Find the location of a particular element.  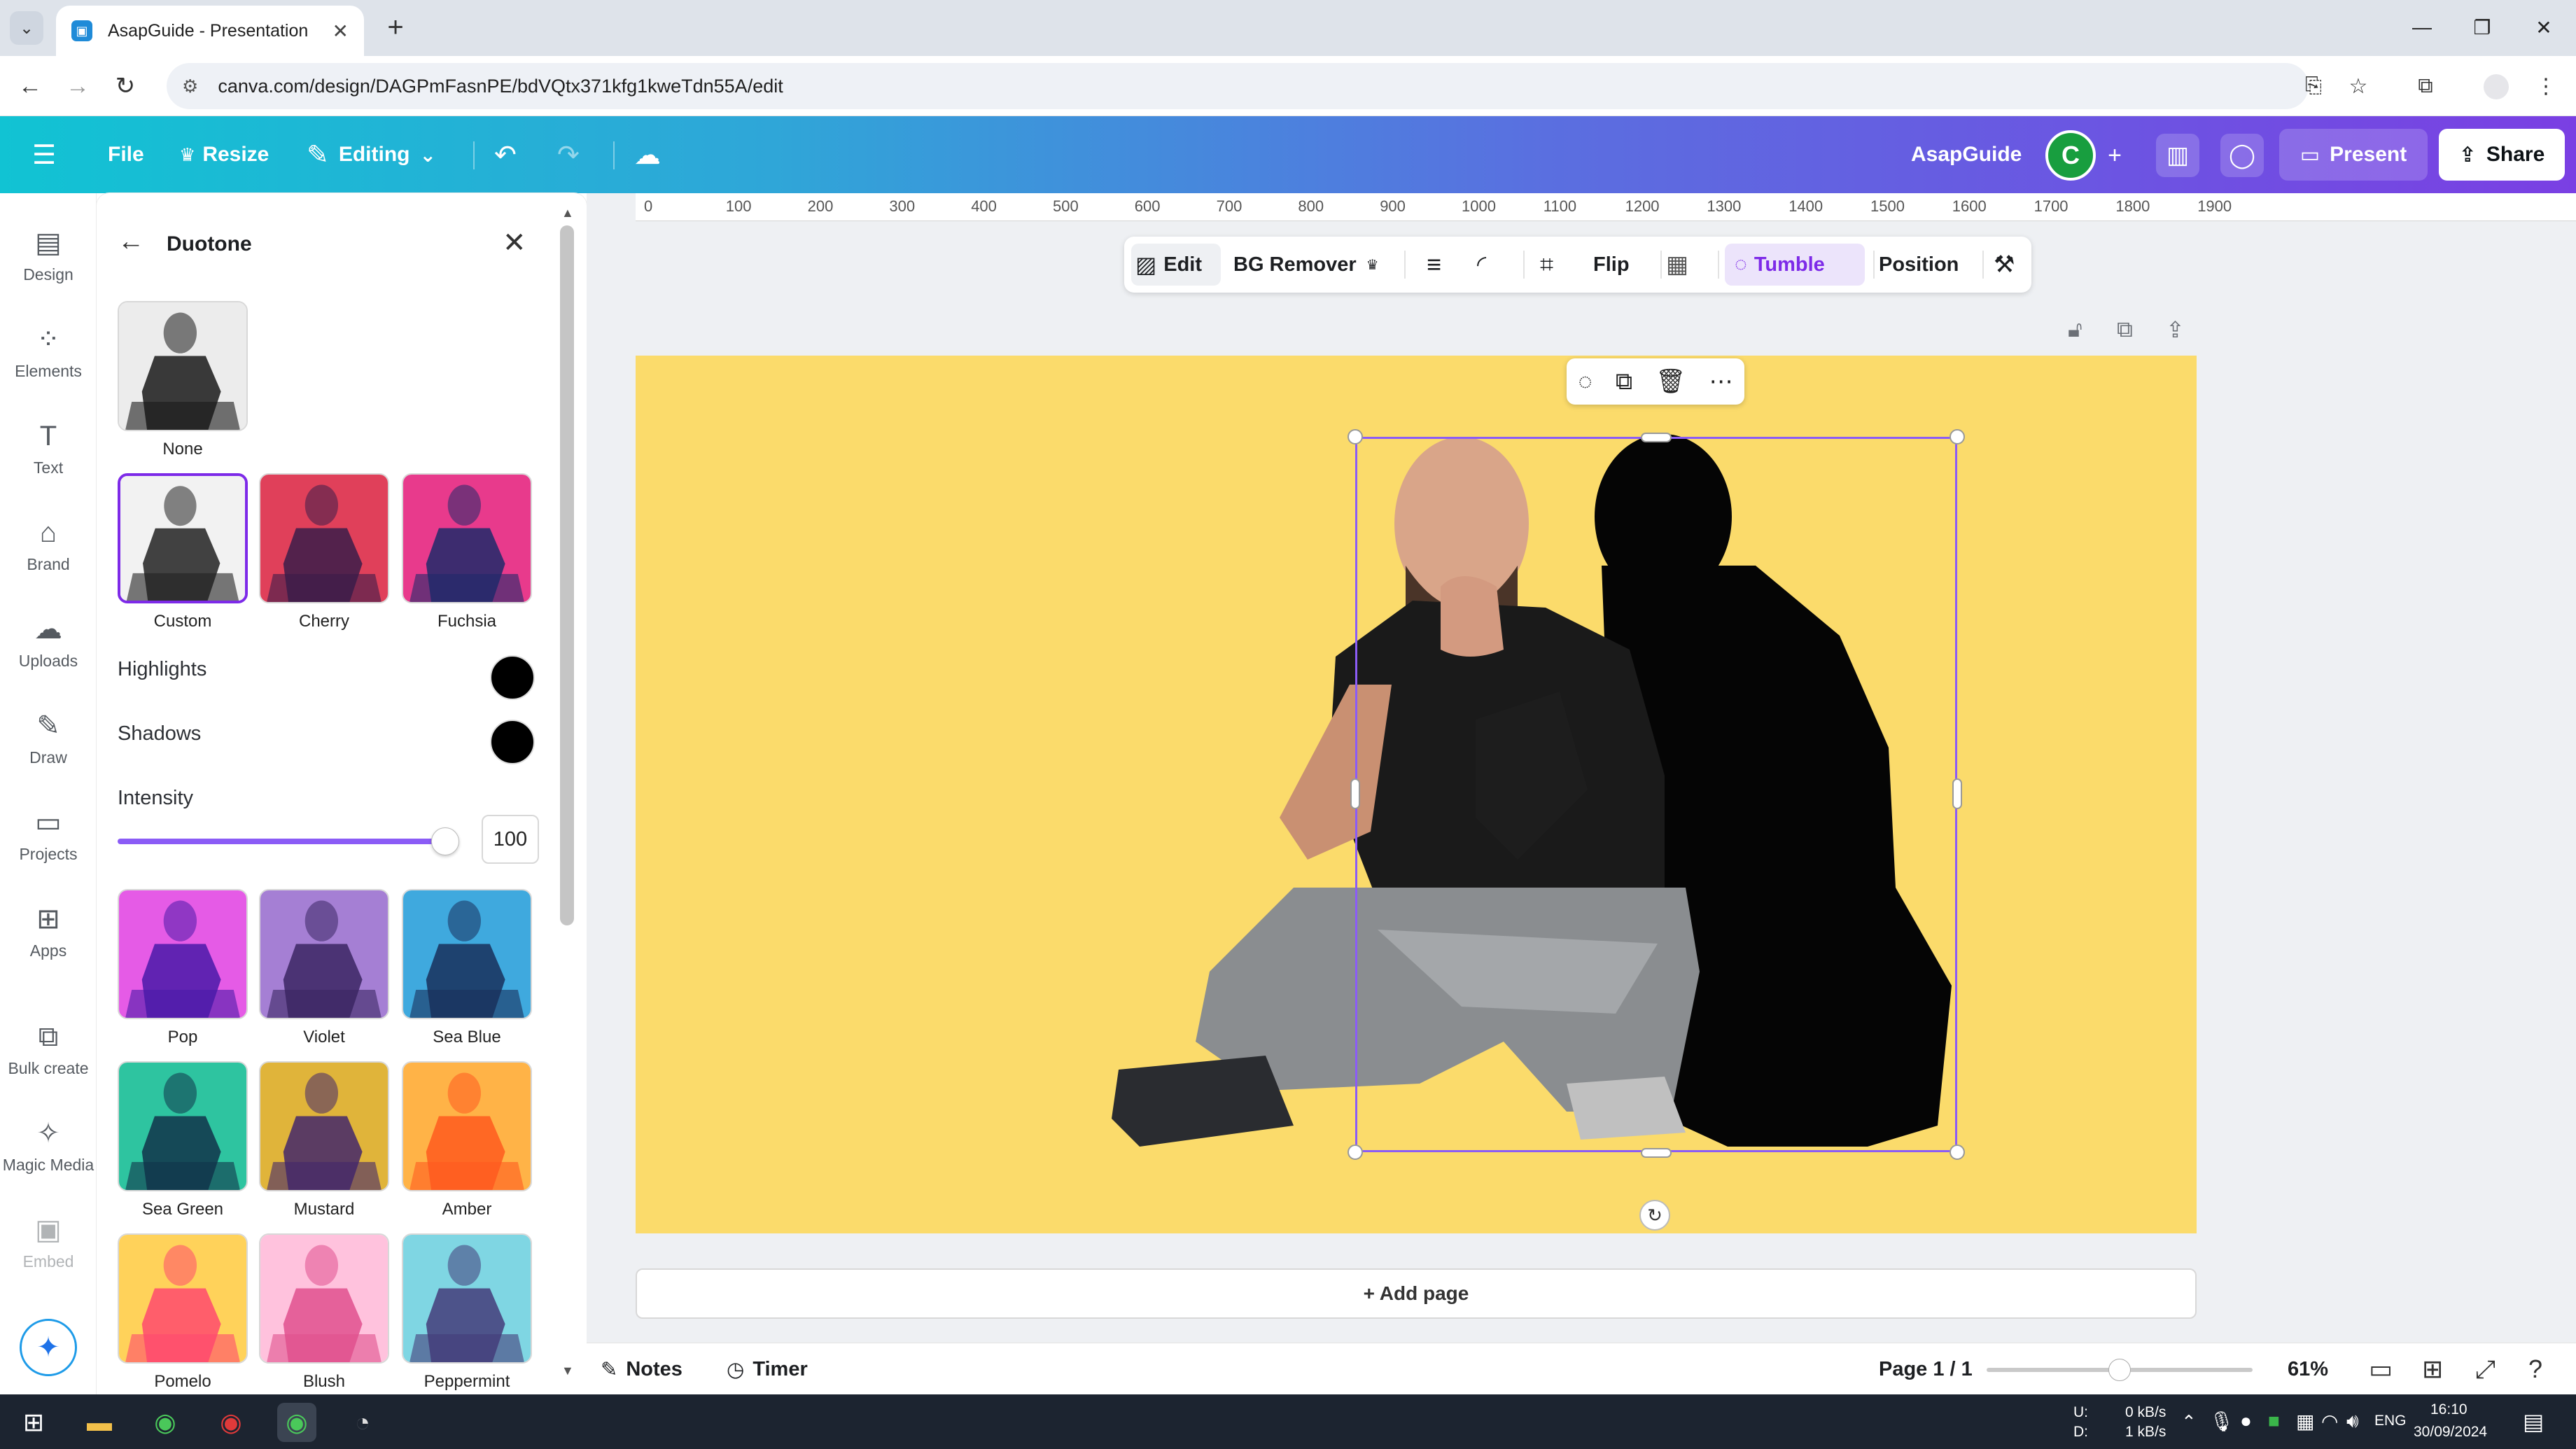

rotate-handle: ↻ is located at coordinates (1654, 1215).